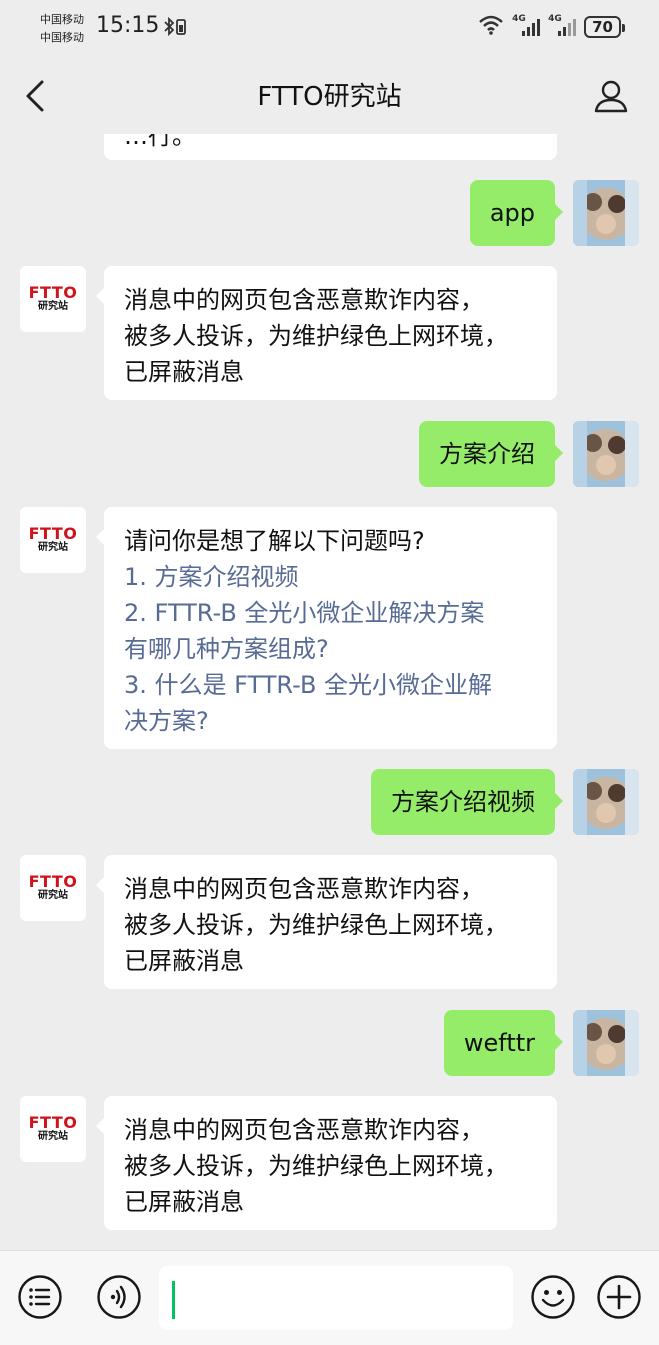 The image size is (659, 1345). Describe the element at coordinates (330, 147) in the screenshot. I see `message-bubble-bot: …行。` at that location.